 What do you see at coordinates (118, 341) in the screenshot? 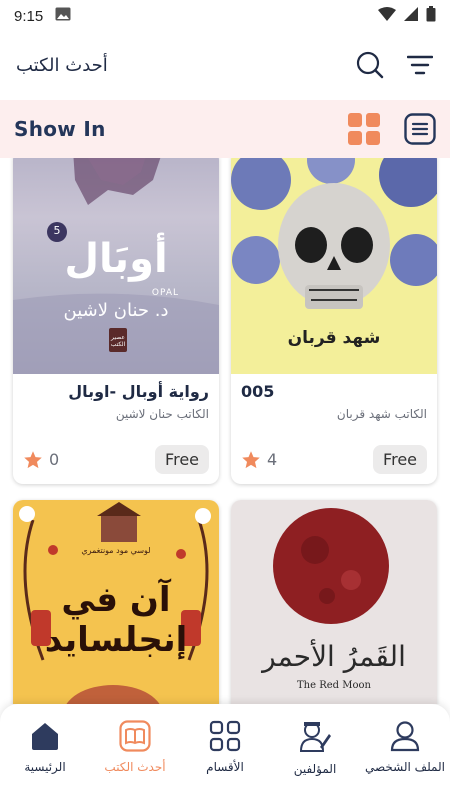
I see `cover-publisher: عصير الكتب` at bounding box center [118, 341].